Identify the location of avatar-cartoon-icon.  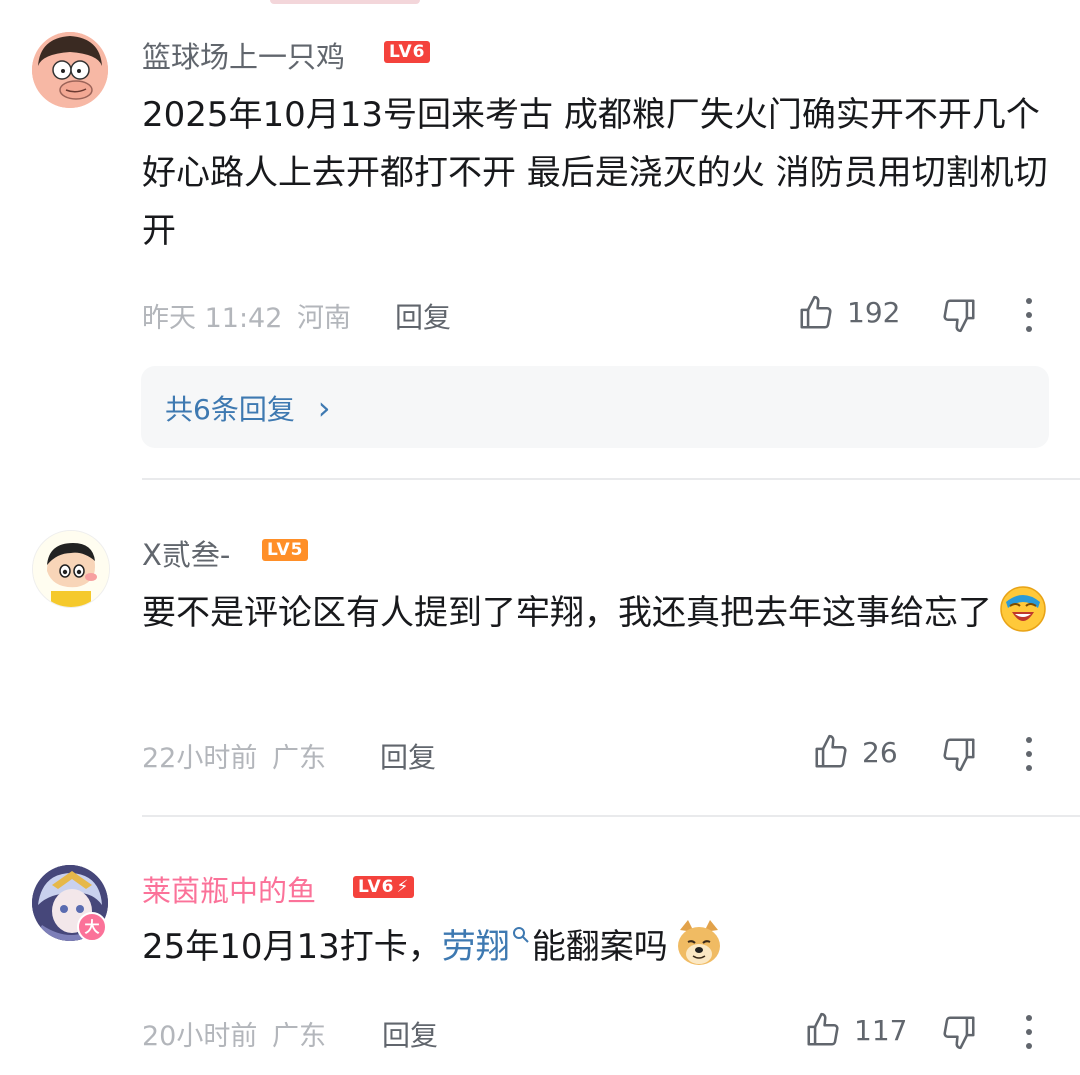
(71, 569).